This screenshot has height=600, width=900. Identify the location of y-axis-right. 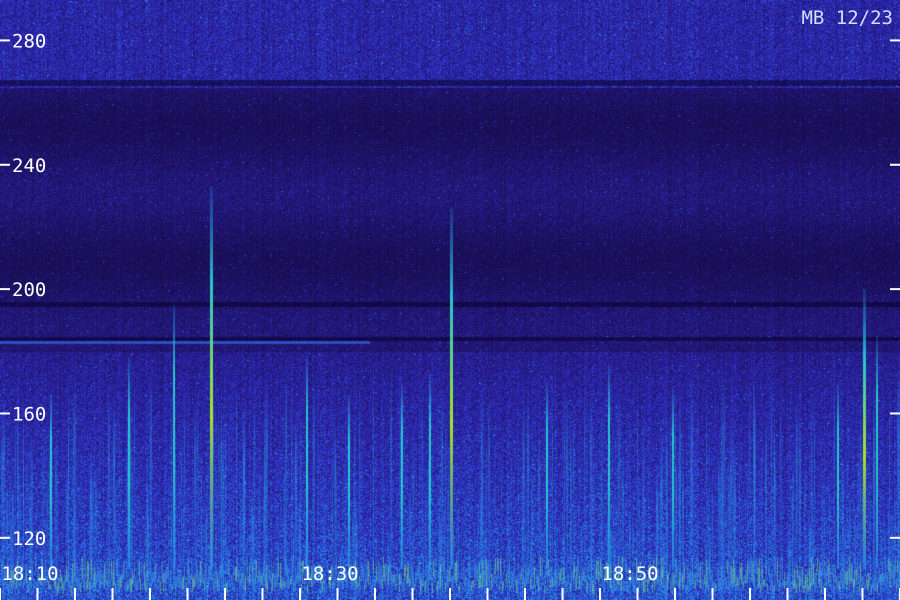
(895, 289).